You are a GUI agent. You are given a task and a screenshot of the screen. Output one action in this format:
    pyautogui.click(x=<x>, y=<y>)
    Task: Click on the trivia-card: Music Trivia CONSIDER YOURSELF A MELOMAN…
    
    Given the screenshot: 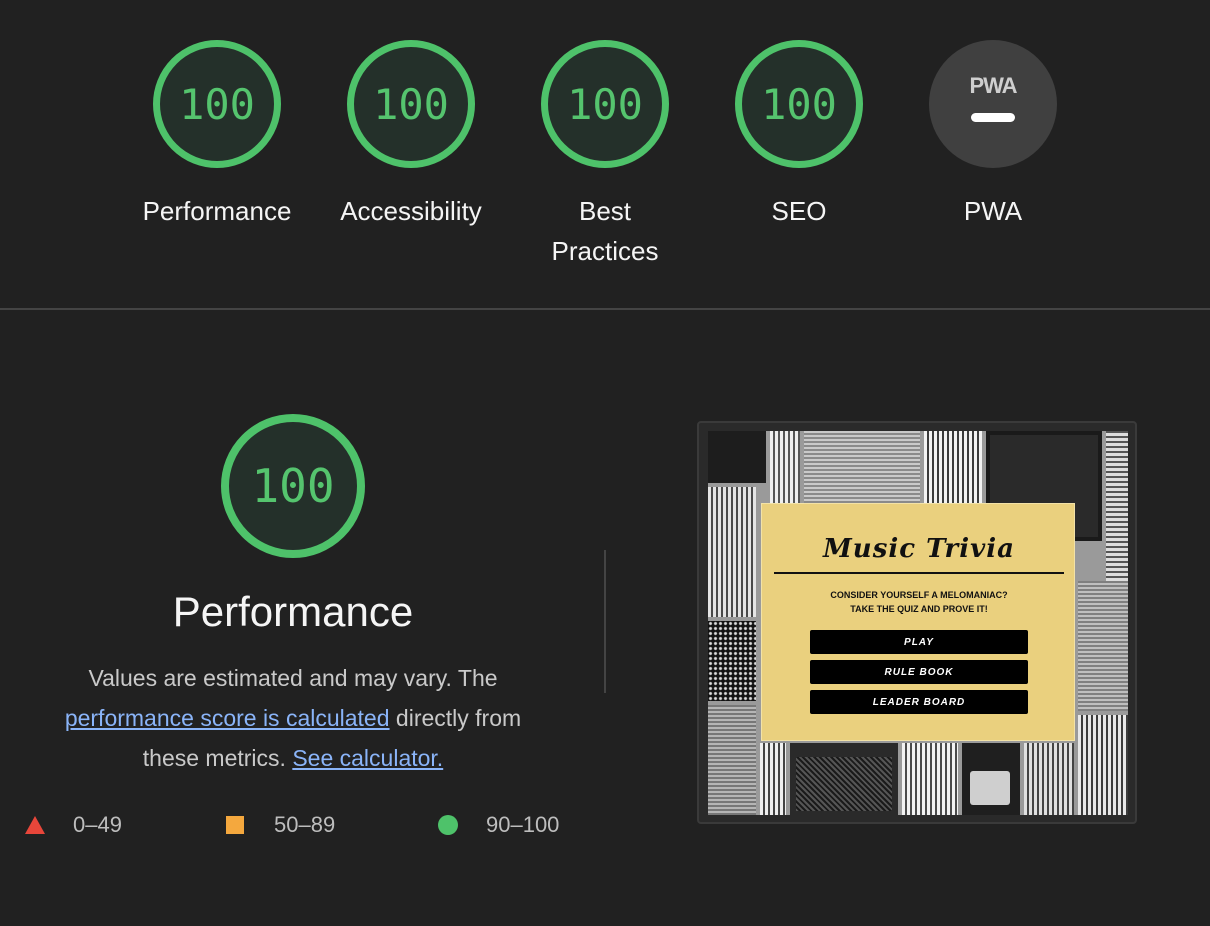 What is the action you would take?
    pyautogui.click(x=918, y=622)
    